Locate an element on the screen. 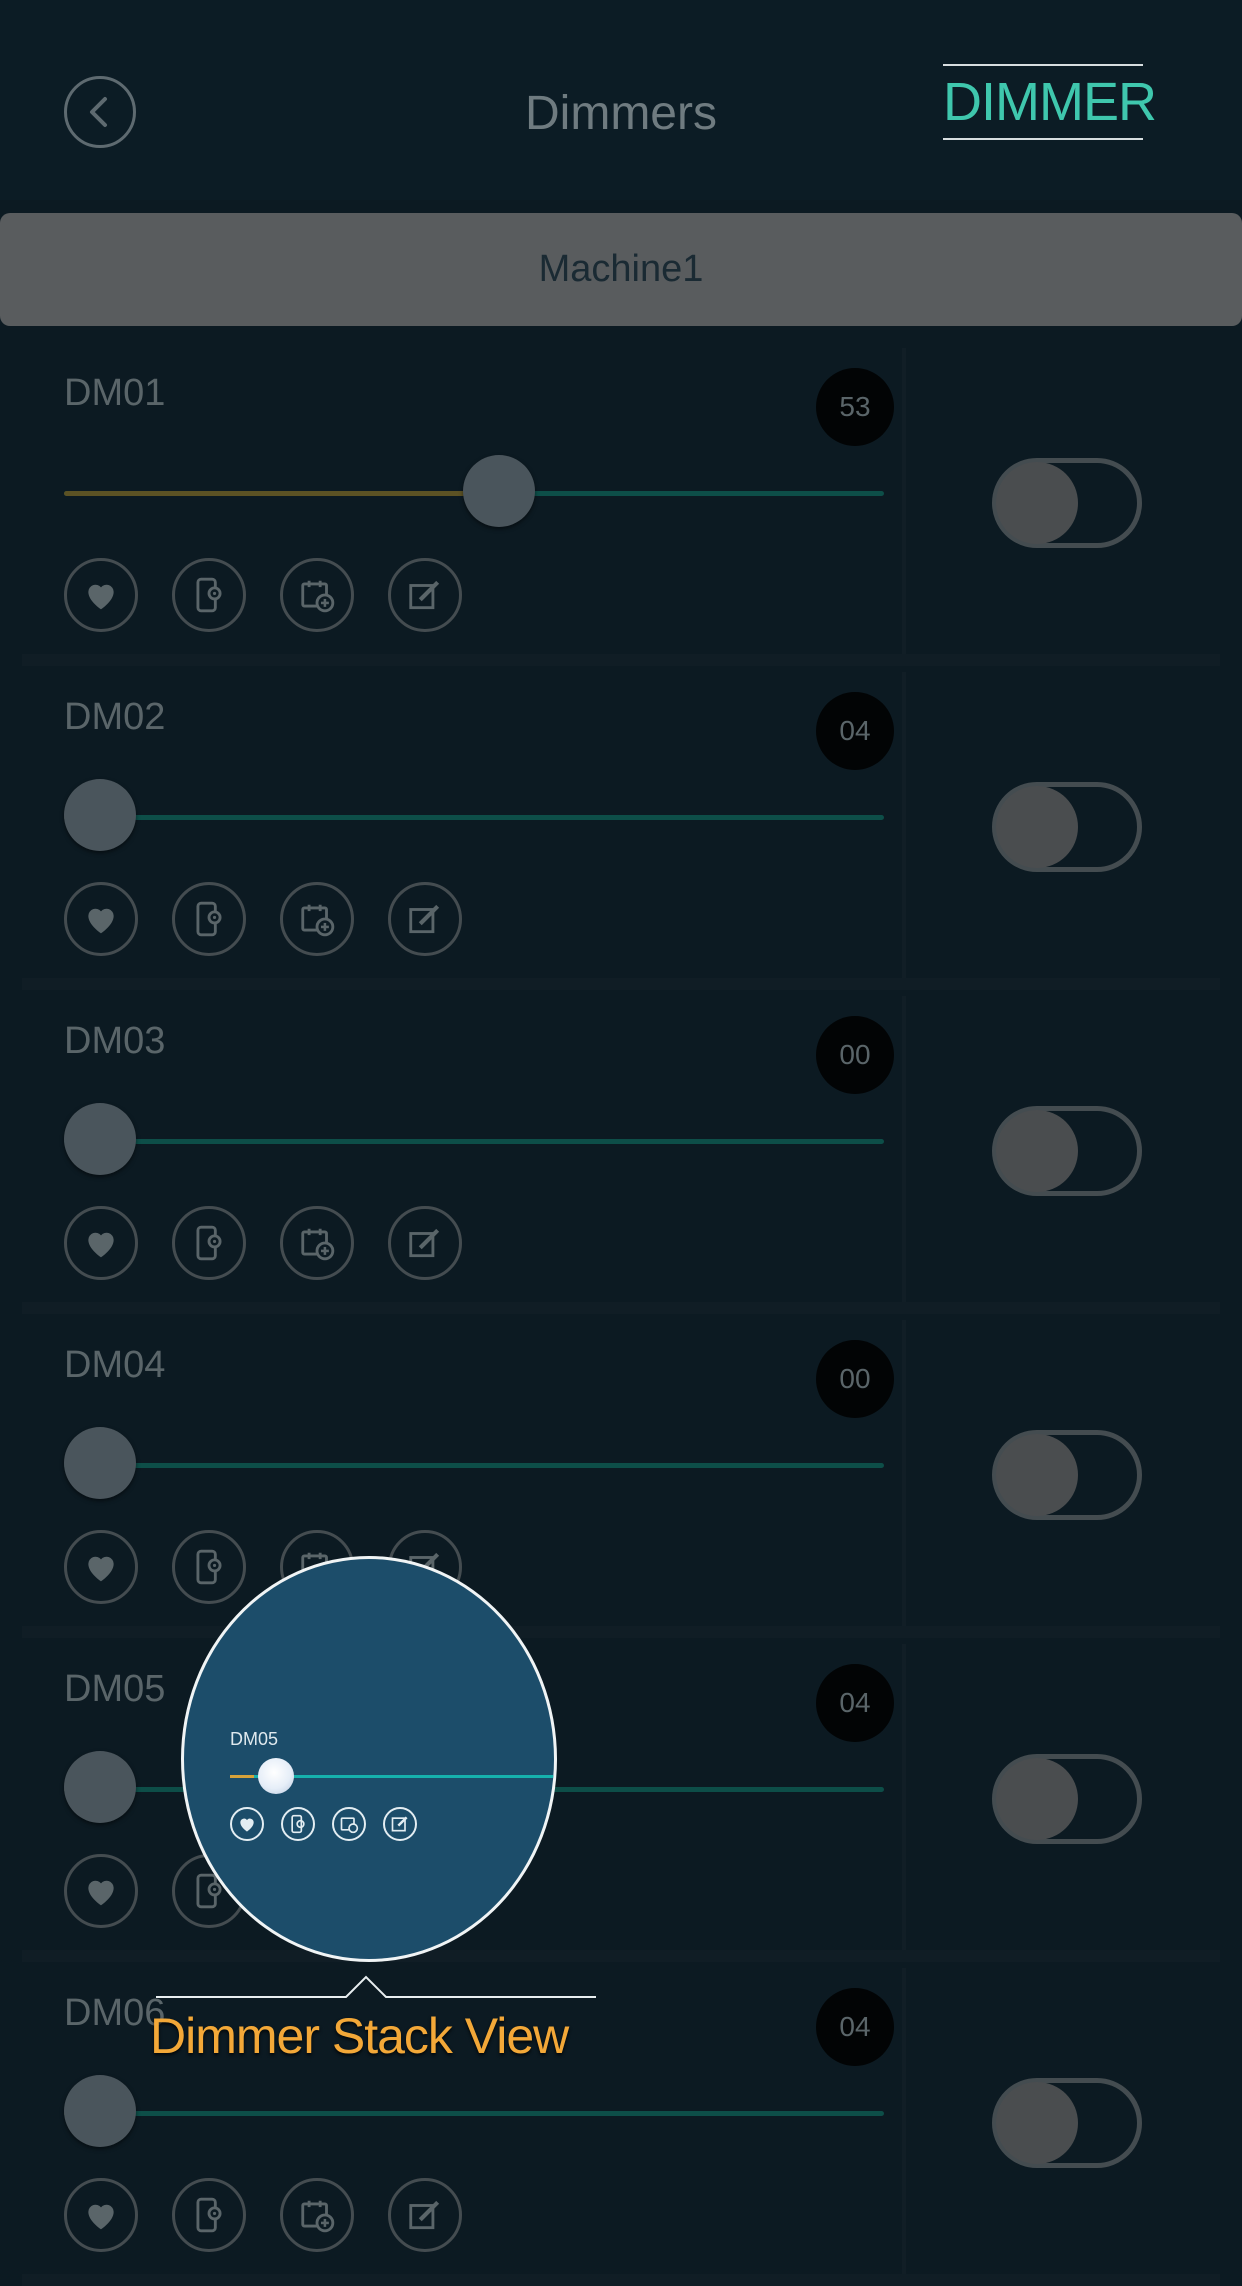 The image size is (1242, 2286). callout-pointer is located at coordinates (376, 1986).